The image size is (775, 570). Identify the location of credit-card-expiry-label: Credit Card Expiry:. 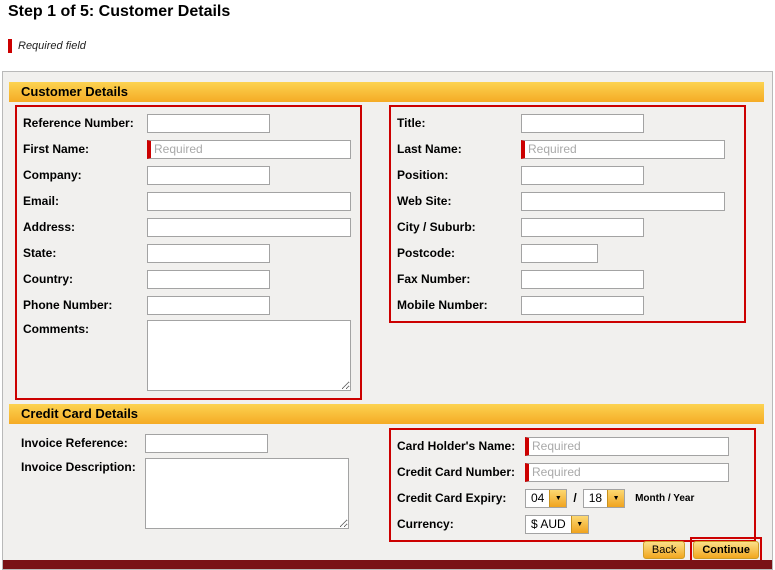
(452, 498).